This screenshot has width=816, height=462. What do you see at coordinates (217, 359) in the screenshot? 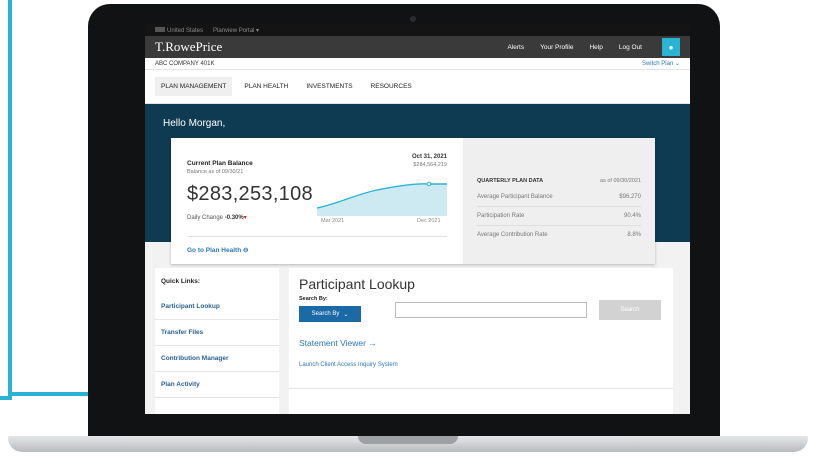
I see `sidebar-item-contribution-manager: Contribution Manager` at bounding box center [217, 359].